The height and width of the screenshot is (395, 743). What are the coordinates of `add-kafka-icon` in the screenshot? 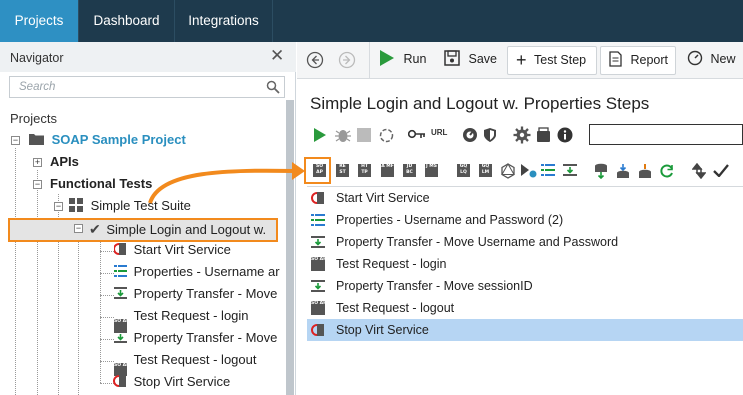 It's located at (528, 171).